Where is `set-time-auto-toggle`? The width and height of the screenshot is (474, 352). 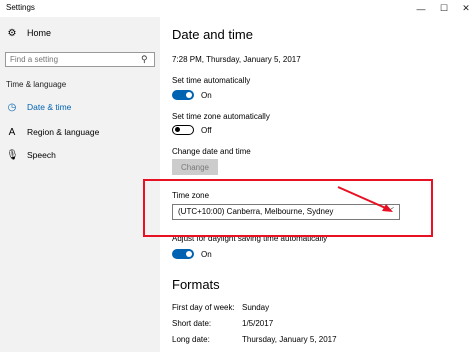
set-time-auto-toggle is located at coordinates (183, 95).